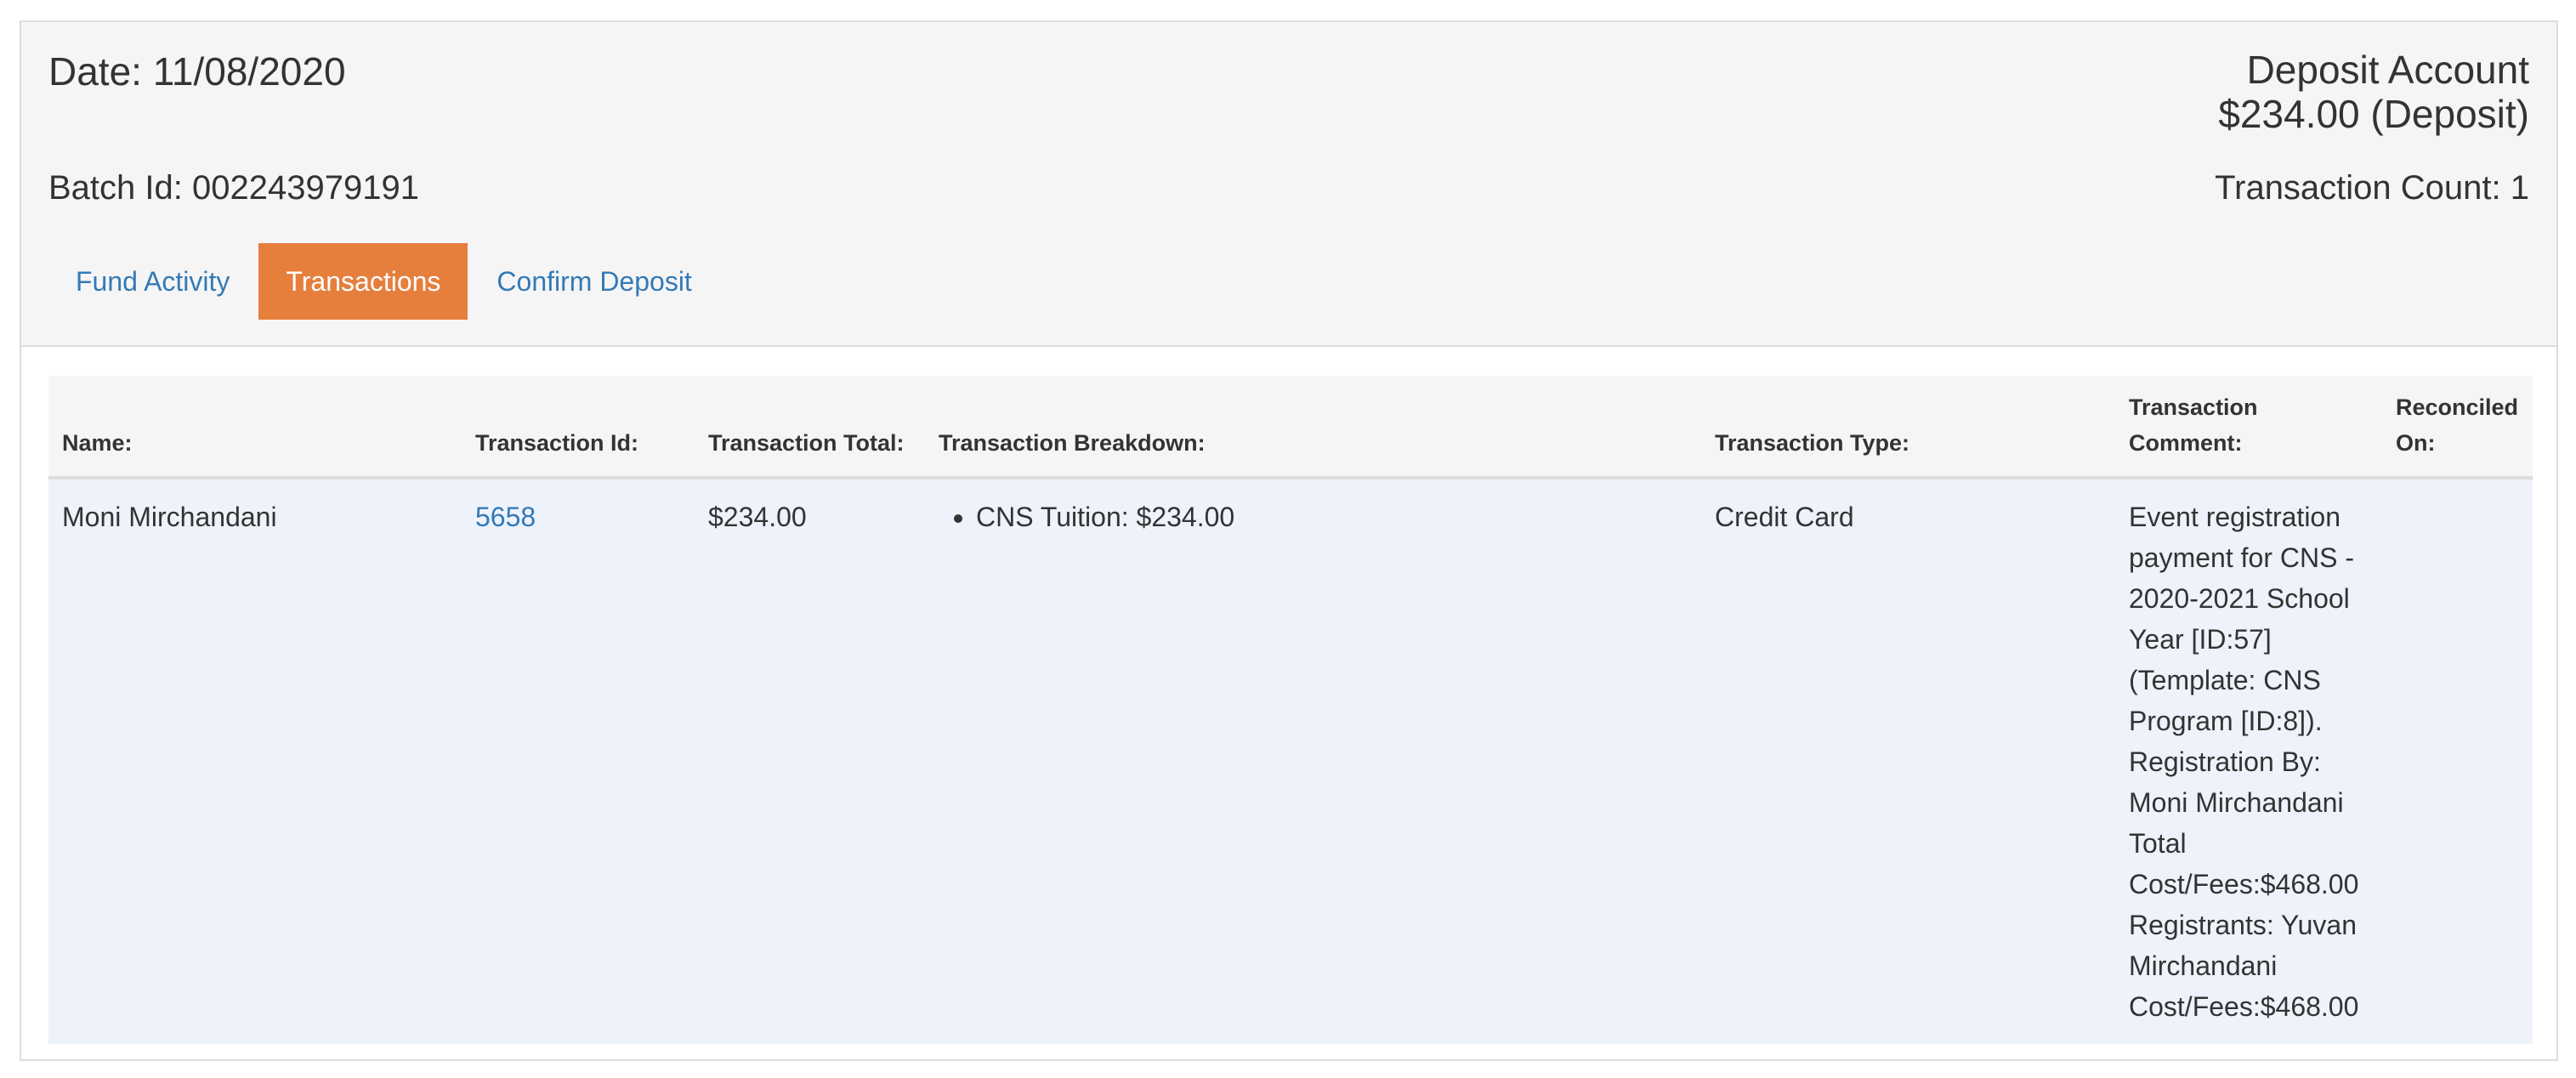 The width and height of the screenshot is (2576, 1078). What do you see at coordinates (758, 517) in the screenshot?
I see `cell-transaction-total: $234.00` at bounding box center [758, 517].